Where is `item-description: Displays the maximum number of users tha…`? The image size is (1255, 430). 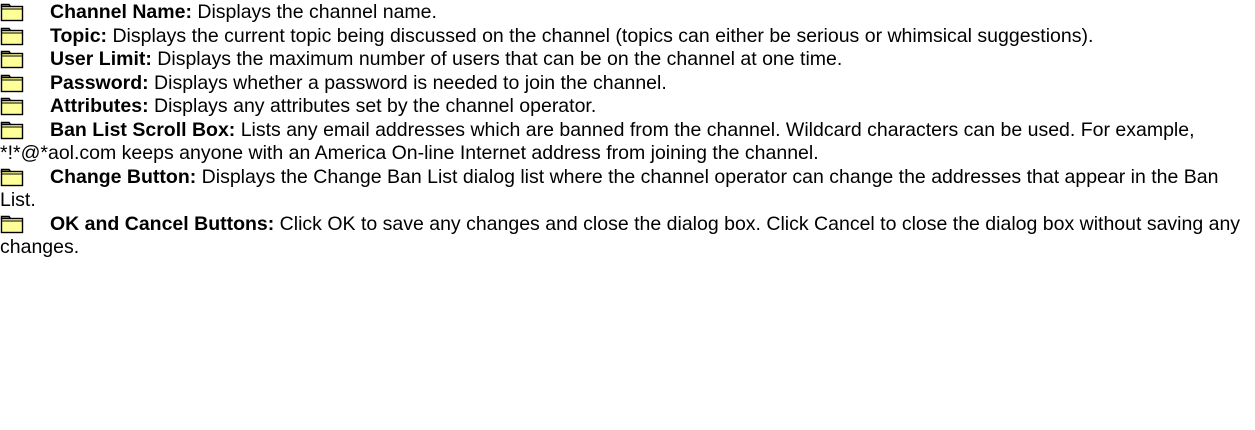 item-description: Displays the maximum number of users tha… is located at coordinates (497, 59).